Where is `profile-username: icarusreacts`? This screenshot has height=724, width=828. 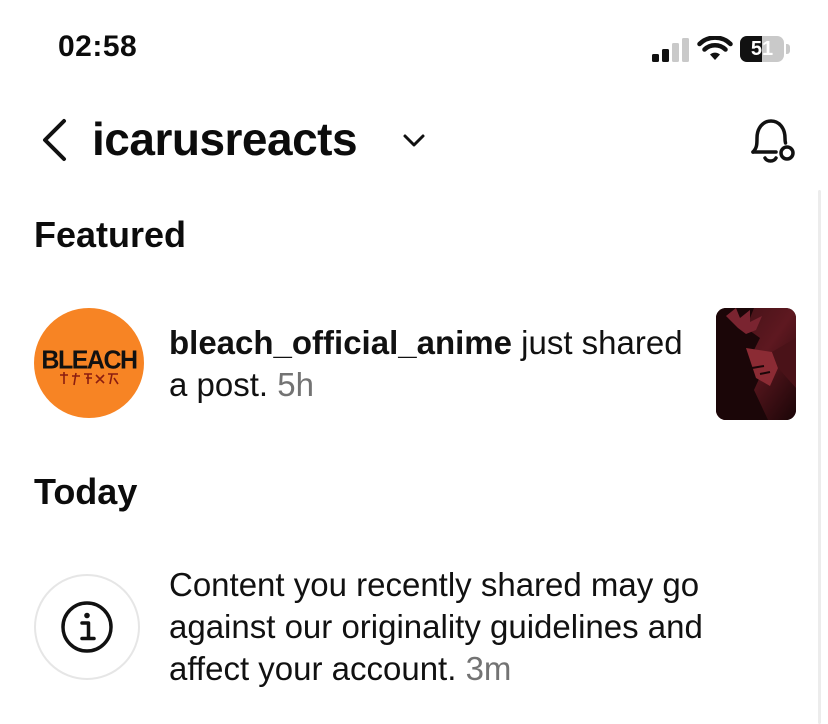 profile-username: icarusreacts is located at coordinates (225, 139).